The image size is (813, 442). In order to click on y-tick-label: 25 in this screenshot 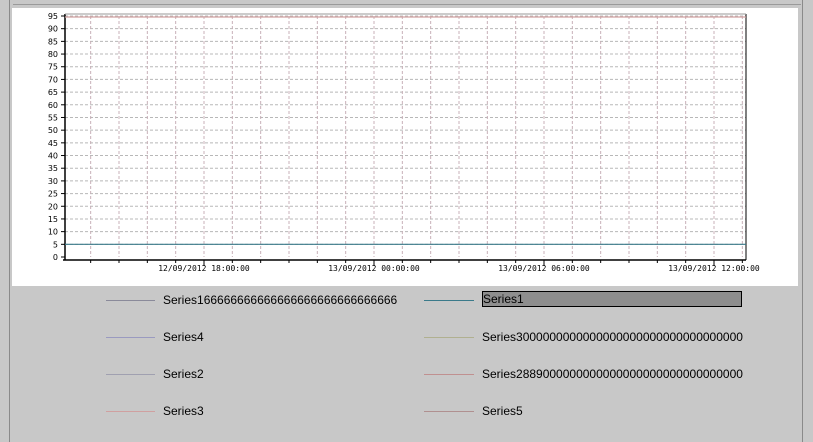, I will do `click(53, 194)`.